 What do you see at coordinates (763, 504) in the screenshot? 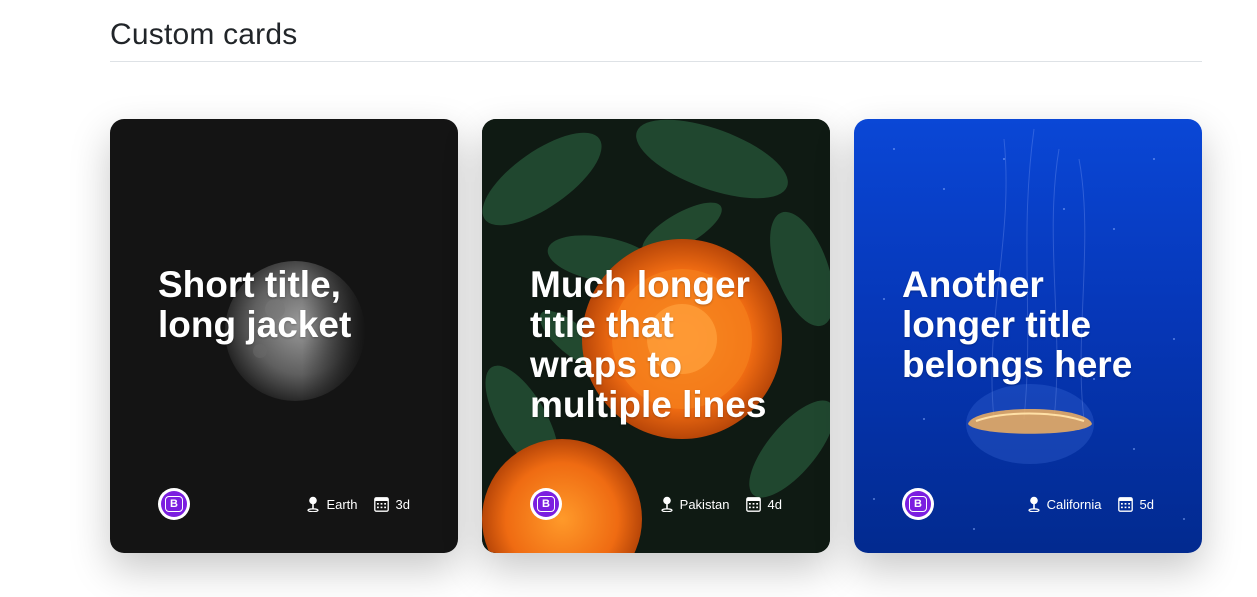
I see `time-meta: 4d` at bounding box center [763, 504].